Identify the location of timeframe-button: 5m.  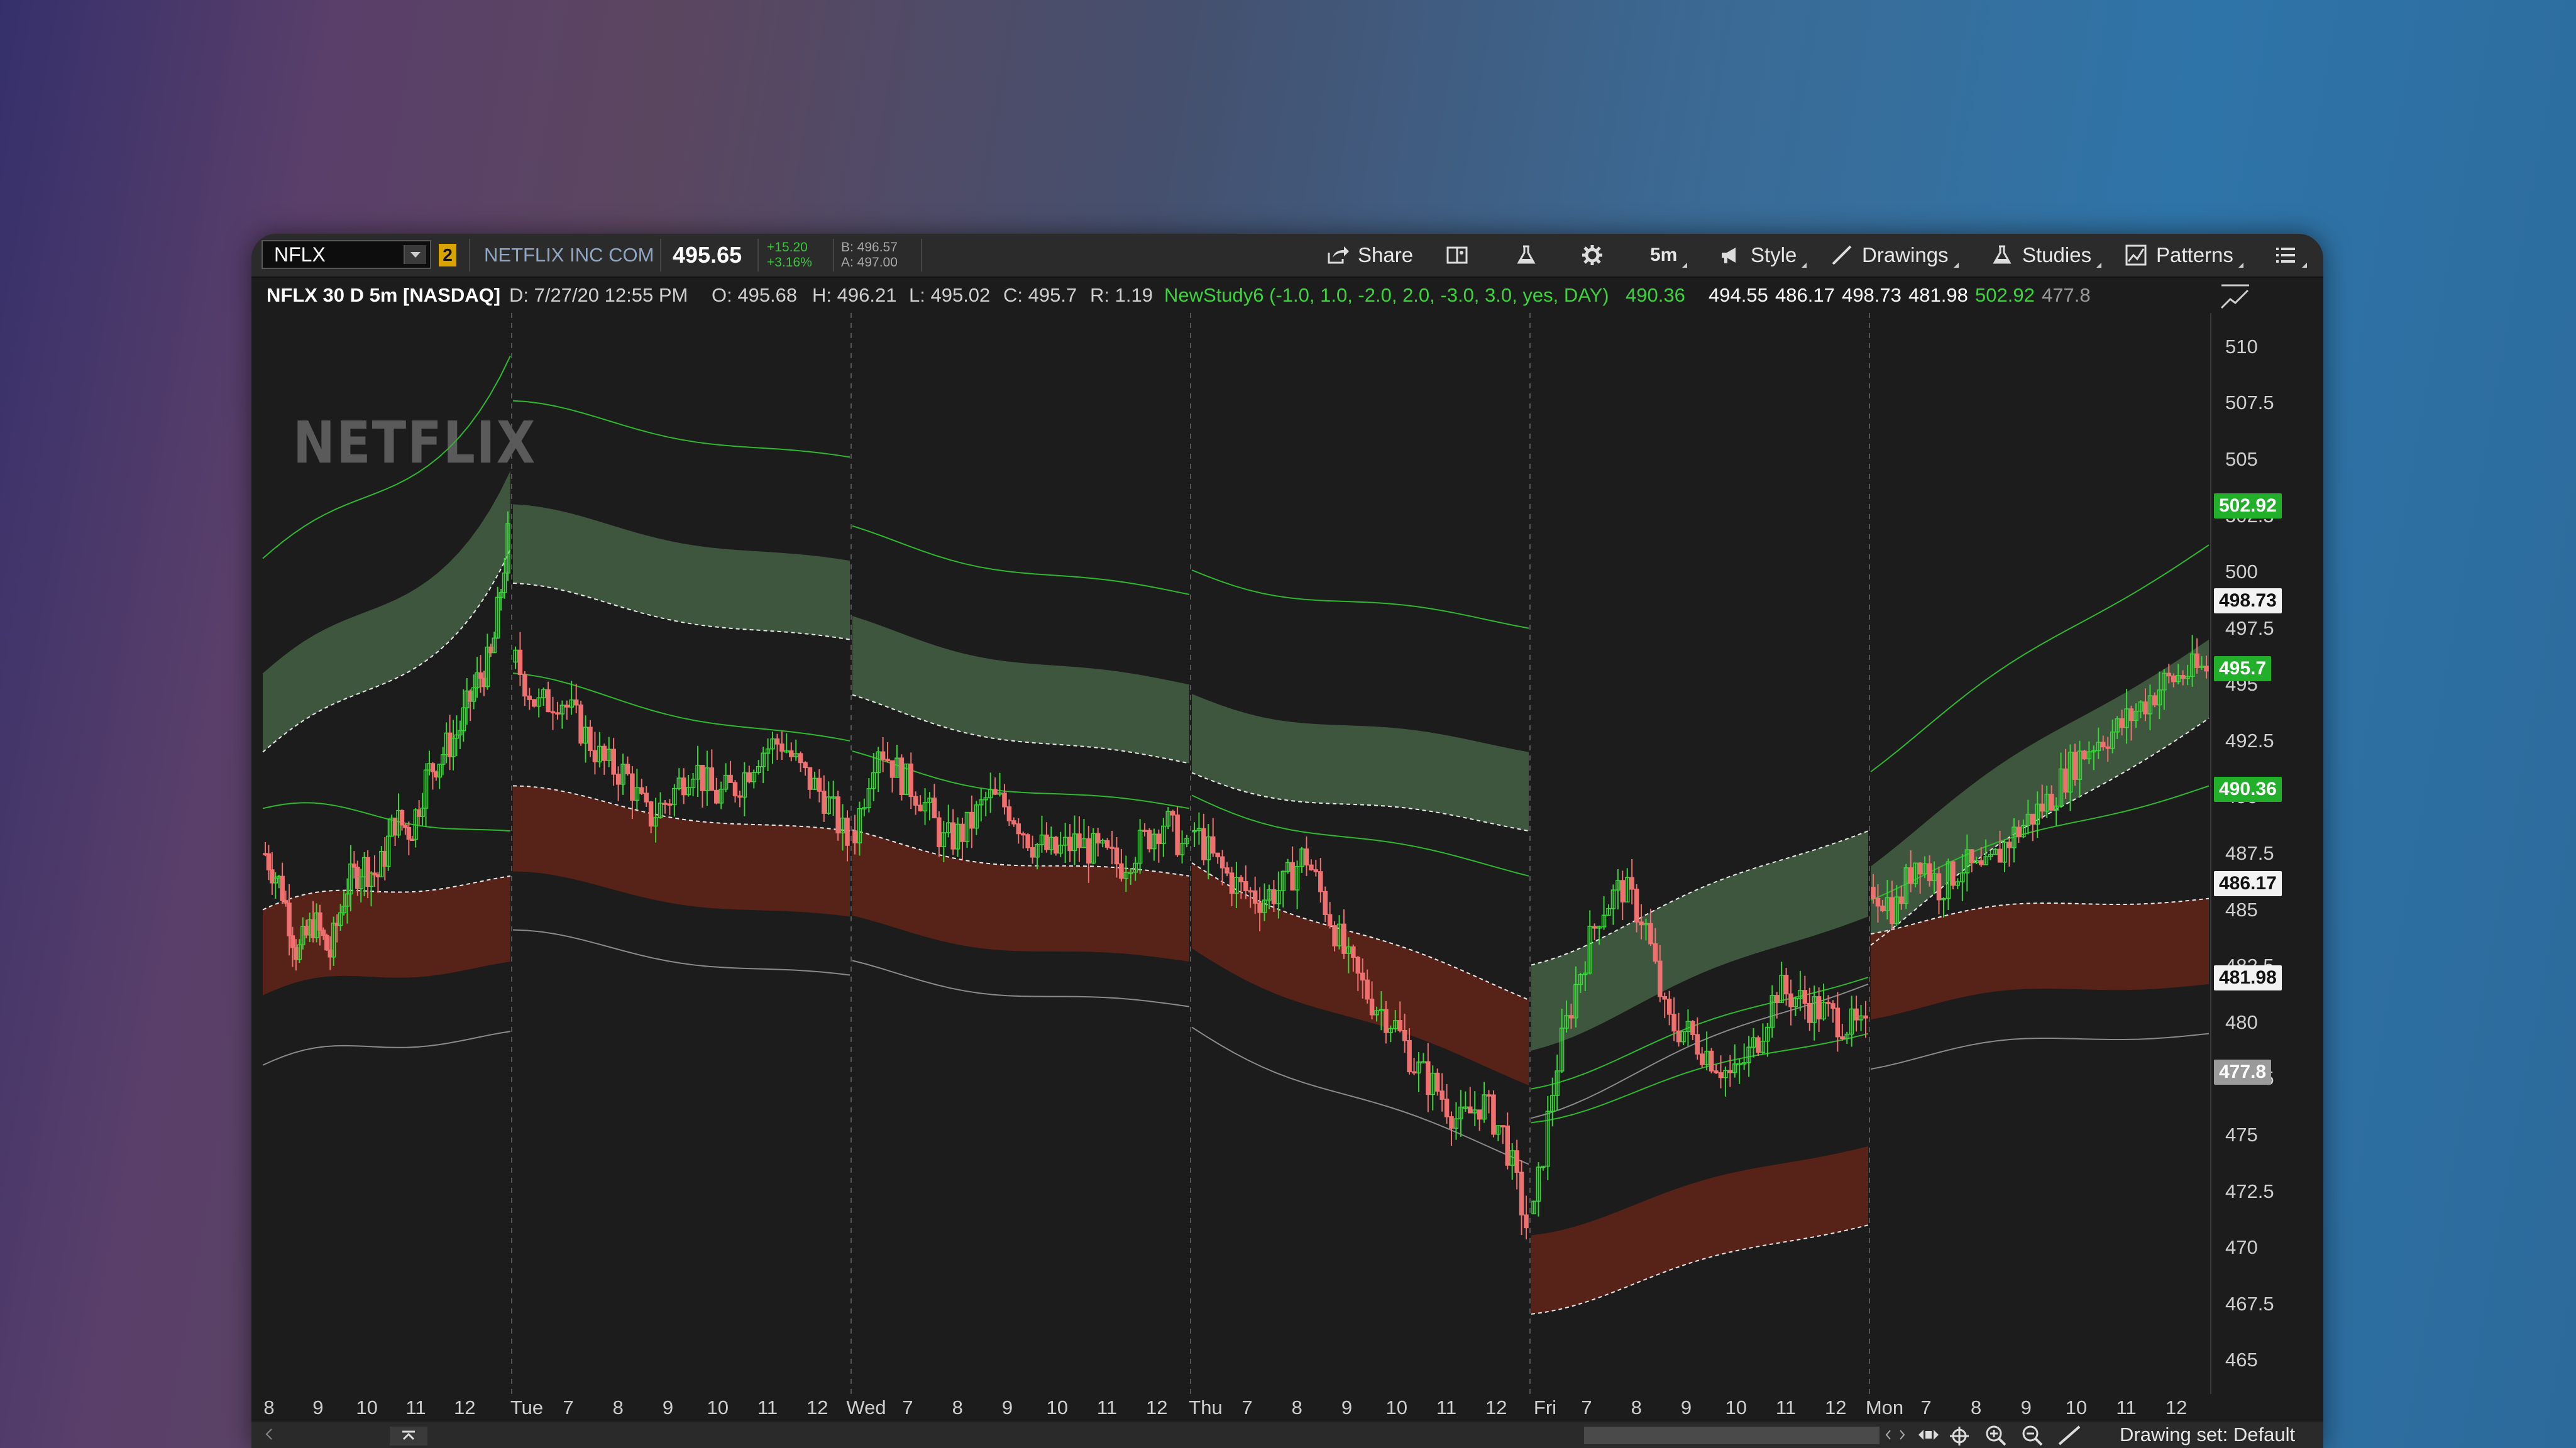
(1669, 255).